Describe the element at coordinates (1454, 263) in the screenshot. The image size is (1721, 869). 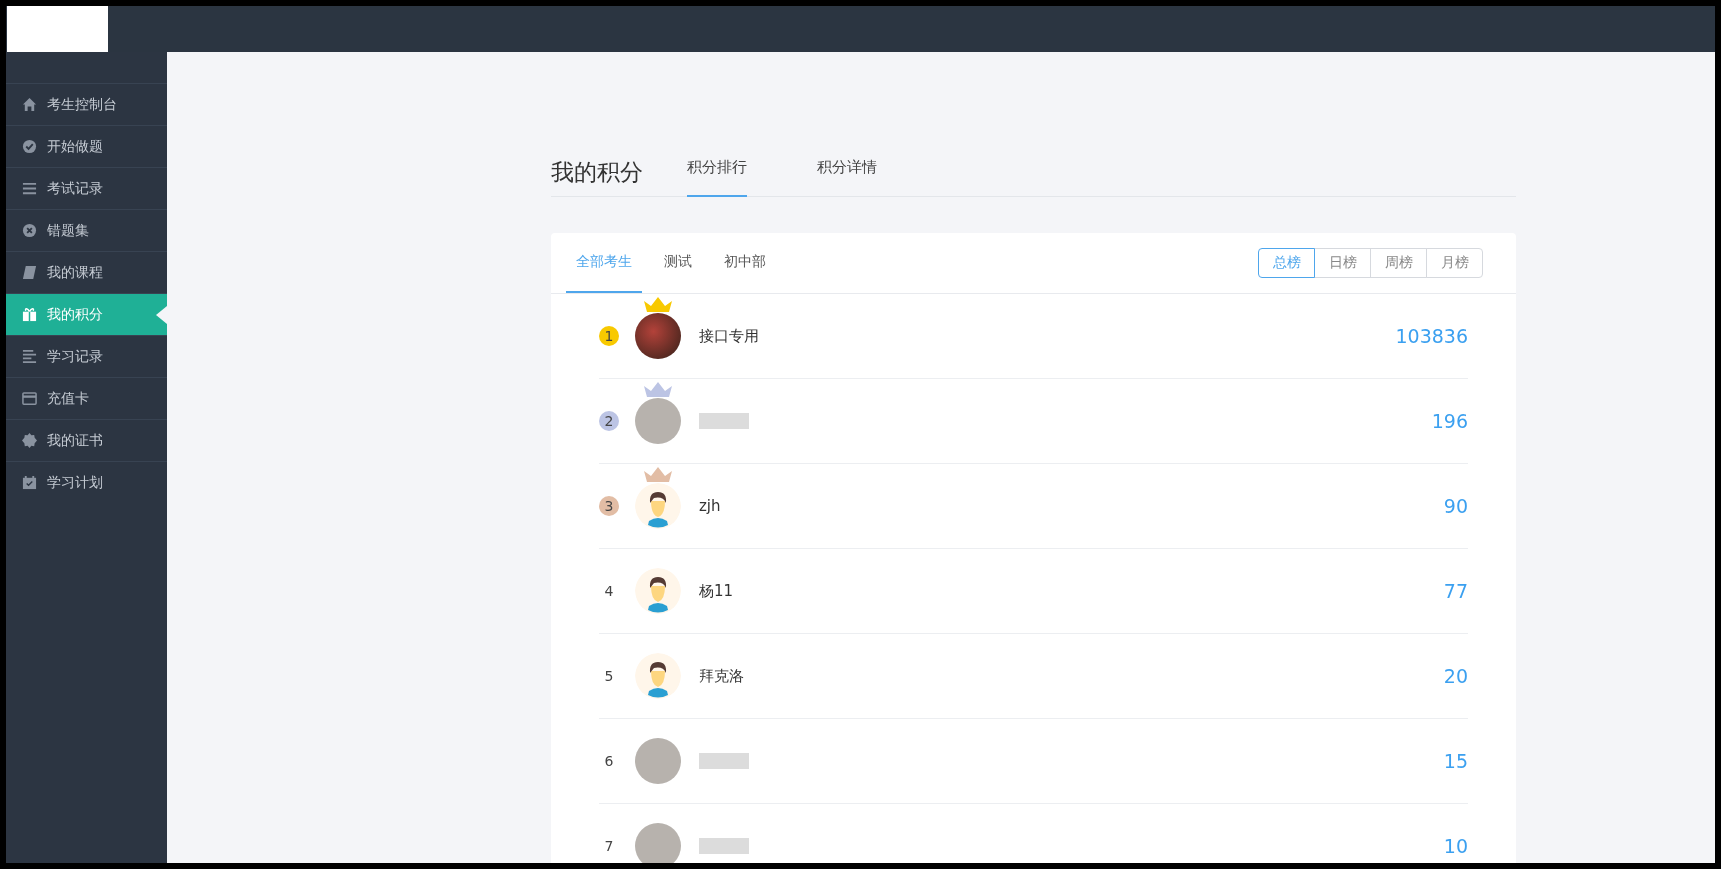
I see `period-button: 月榜` at that location.